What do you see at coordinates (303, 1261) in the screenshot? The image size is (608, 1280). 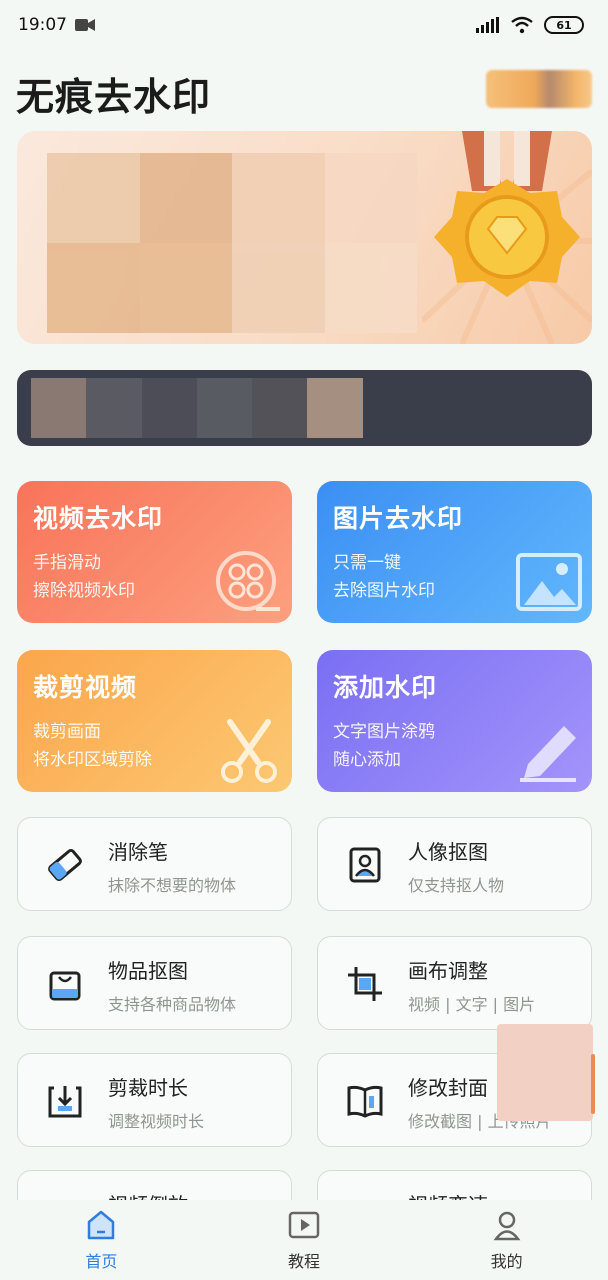 I see `tab-label: 教程` at bounding box center [303, 1261].